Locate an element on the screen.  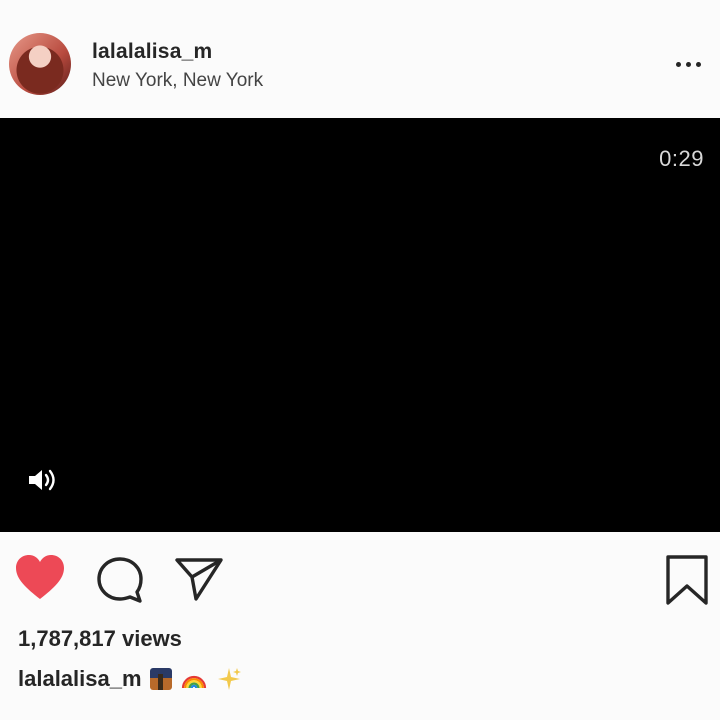
post-location: New York, New York is located at coordinates (177, 81).